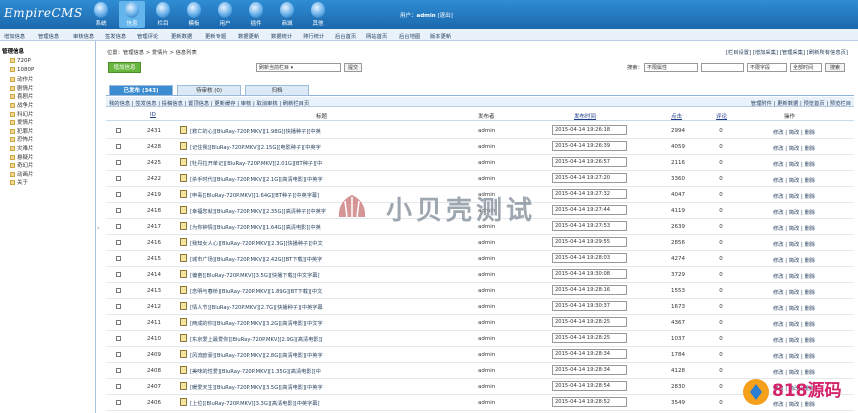 This screenshot has height=413, width=858. I want to click on sidebar-item: 剧情片, so click(22, 88).